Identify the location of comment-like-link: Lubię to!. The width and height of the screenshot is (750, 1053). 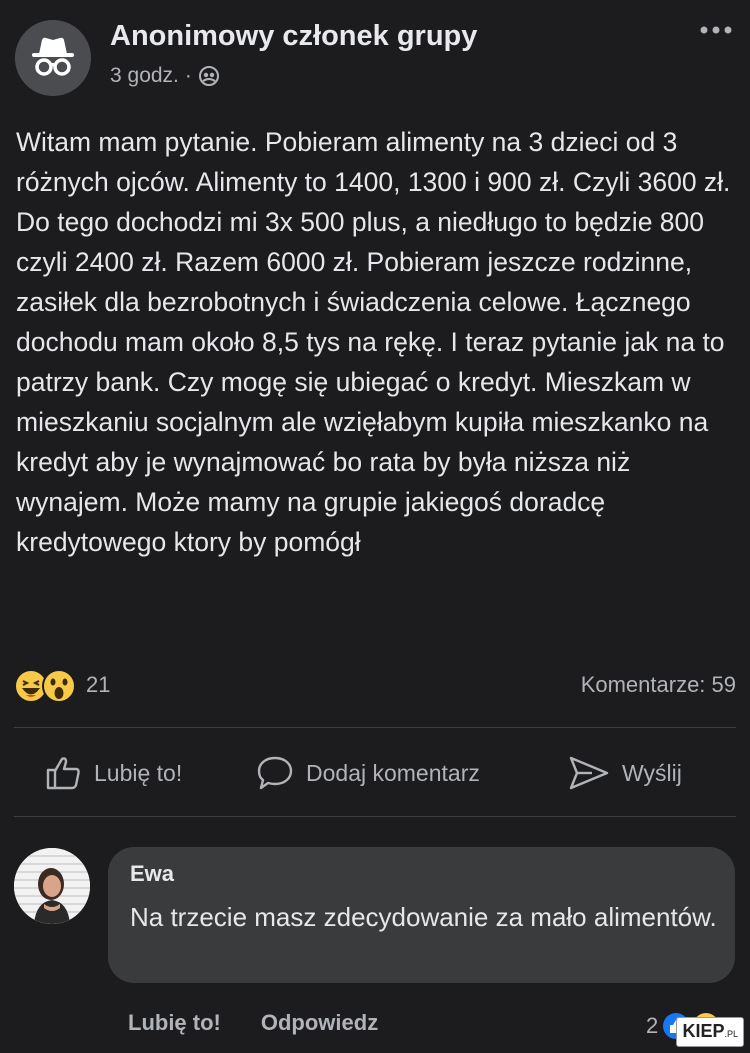
(174, 1023).